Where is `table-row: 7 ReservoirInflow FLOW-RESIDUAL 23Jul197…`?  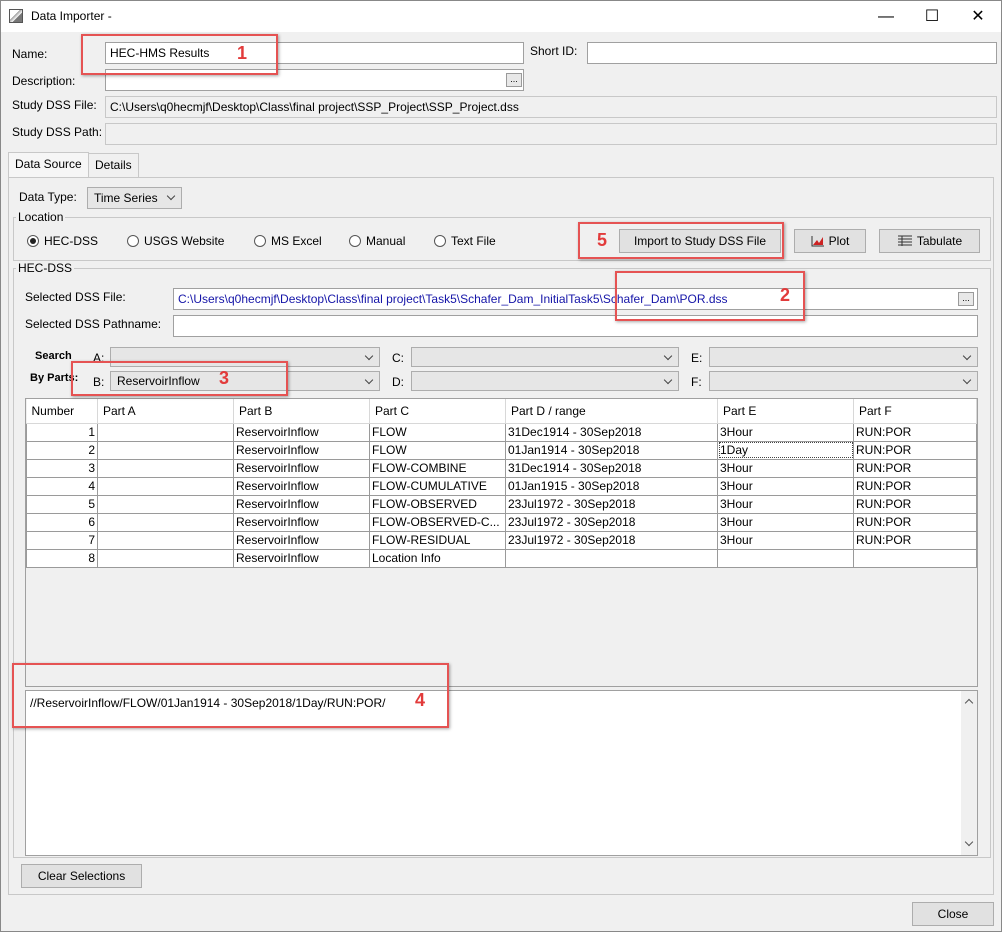 table-row: 7 ReservoirInflow FLOW-RESIDUAL 23Jul197… is located at coordinates (501, 540).